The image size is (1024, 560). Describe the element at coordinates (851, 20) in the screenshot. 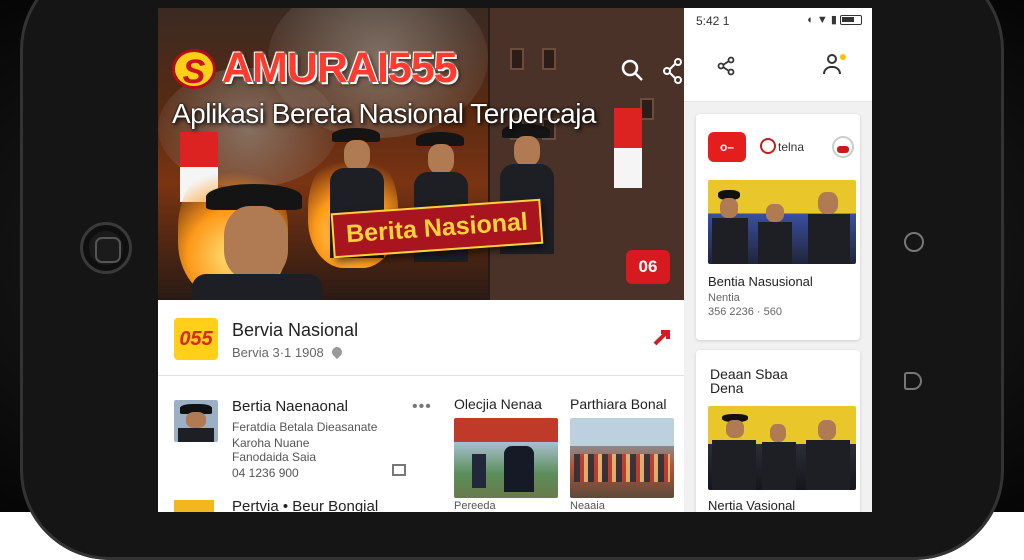

I see `battery-icon` at that location.